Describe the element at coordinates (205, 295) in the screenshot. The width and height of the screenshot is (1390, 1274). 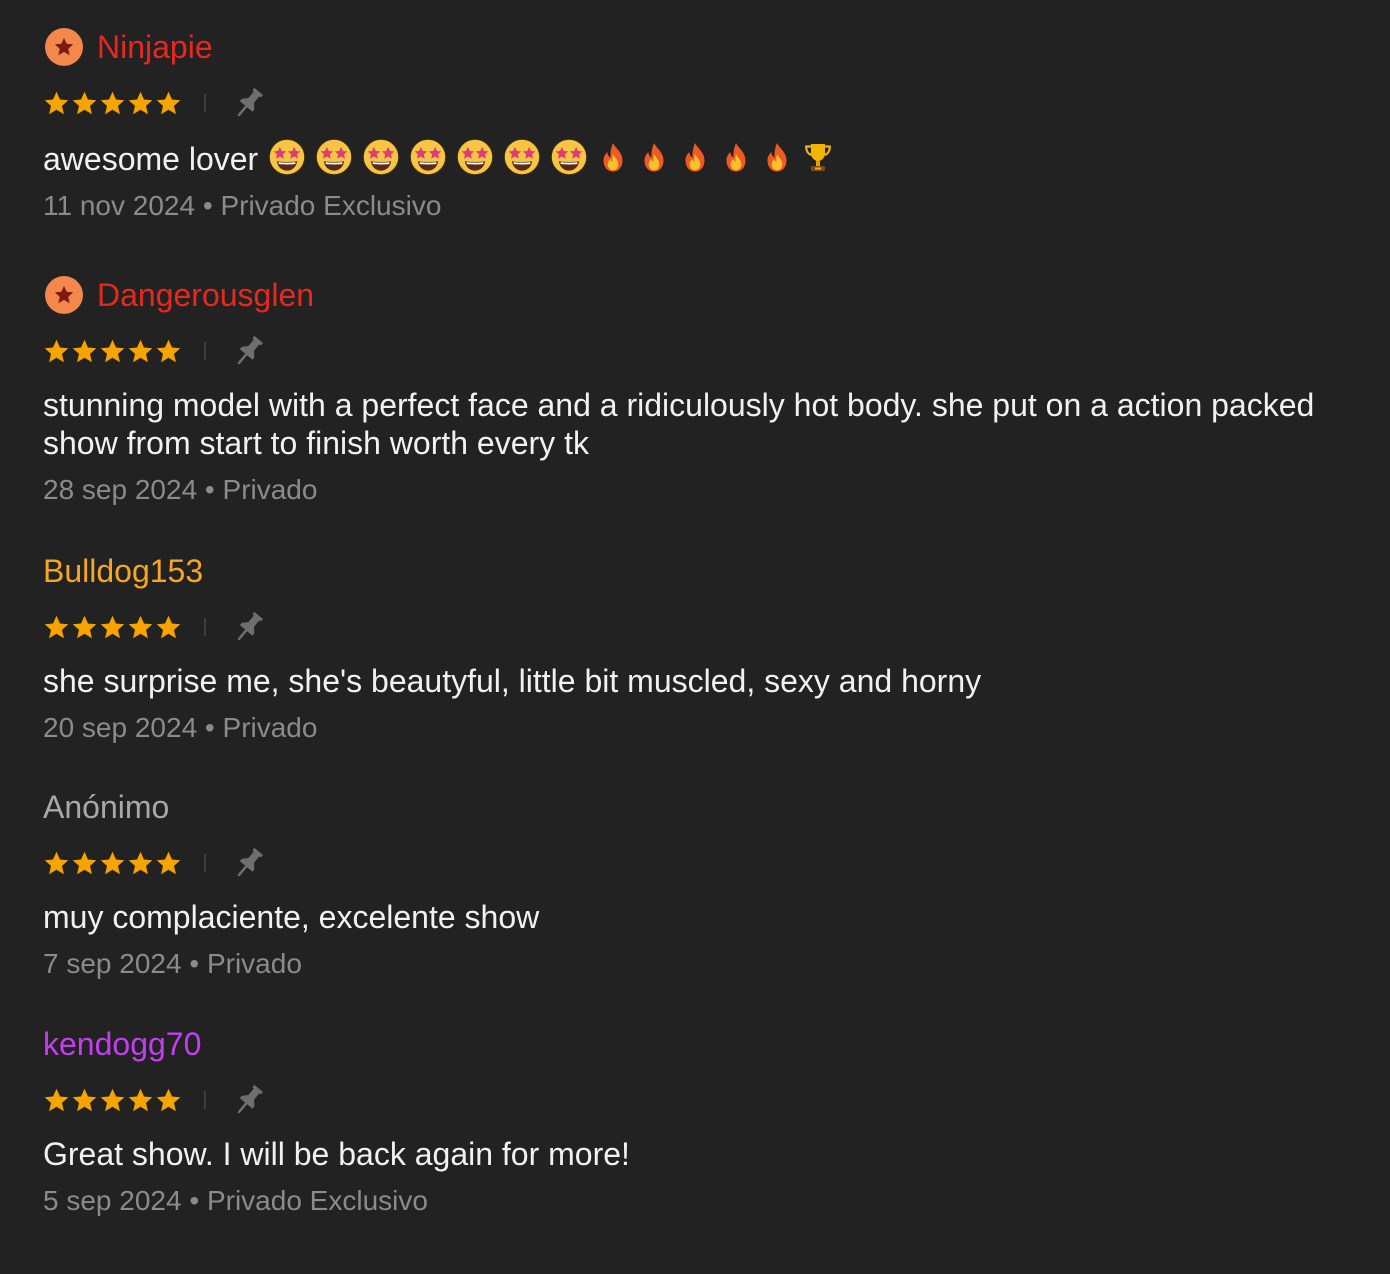
I see `username-link: Dangerousglen` at that location.